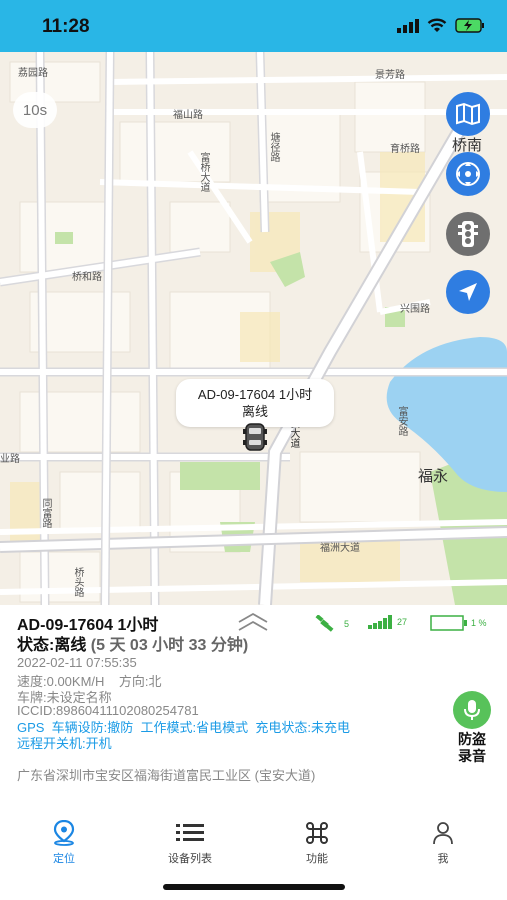 This screenshot has width=507, height=900. Describe the element at coordinates (347, 624) in the screenshot. I see `gps-sat-count: 5` at that location.